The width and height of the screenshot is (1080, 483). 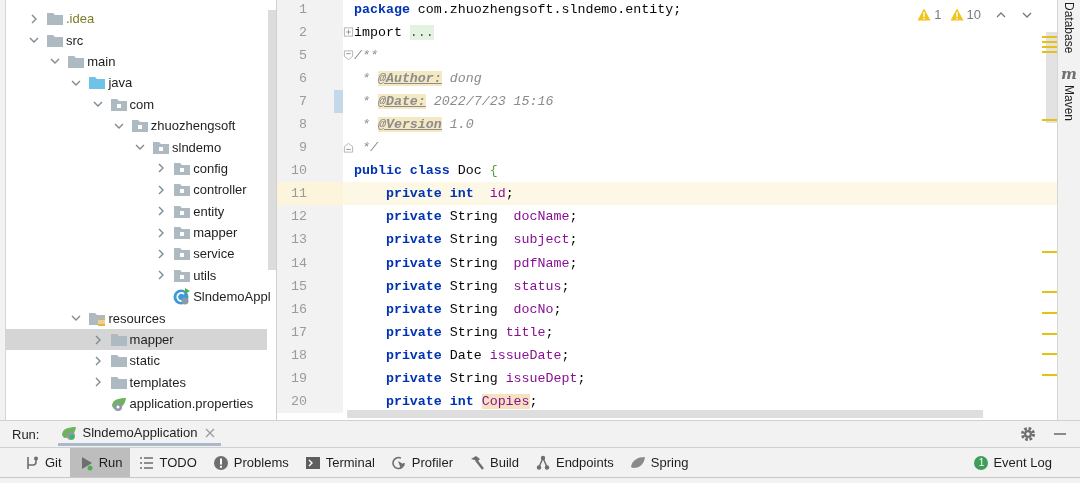 I want to click on code-line: private Date issueDate;, so click(x=477, y=355).